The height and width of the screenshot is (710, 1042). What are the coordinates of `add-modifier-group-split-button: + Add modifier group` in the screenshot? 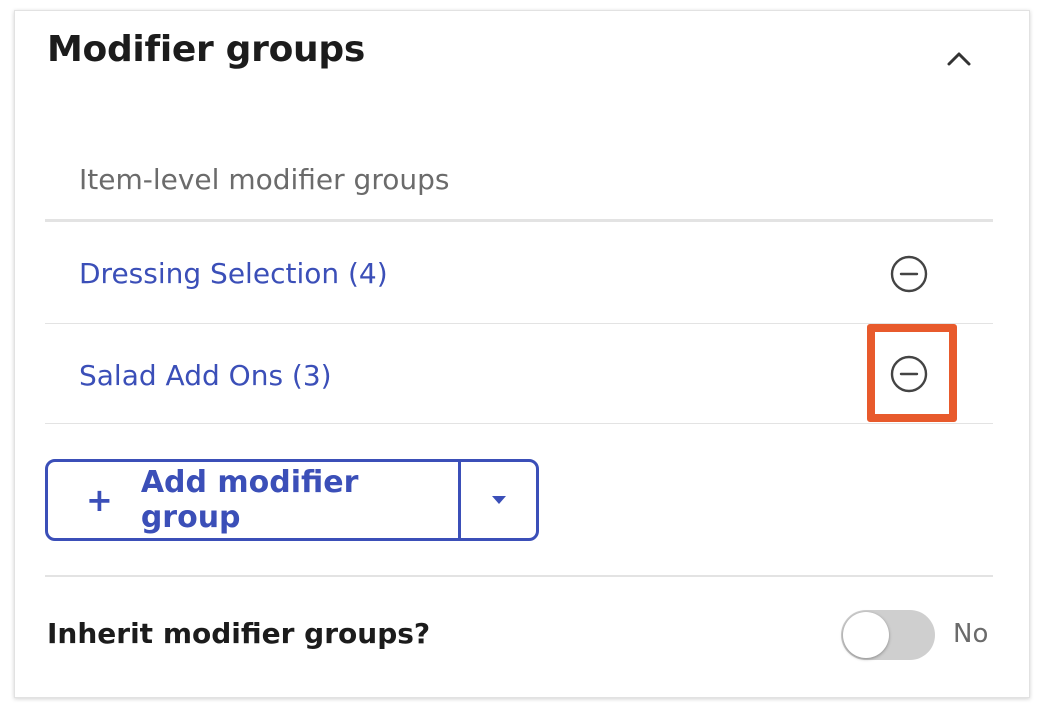 It's located at (292, 500).